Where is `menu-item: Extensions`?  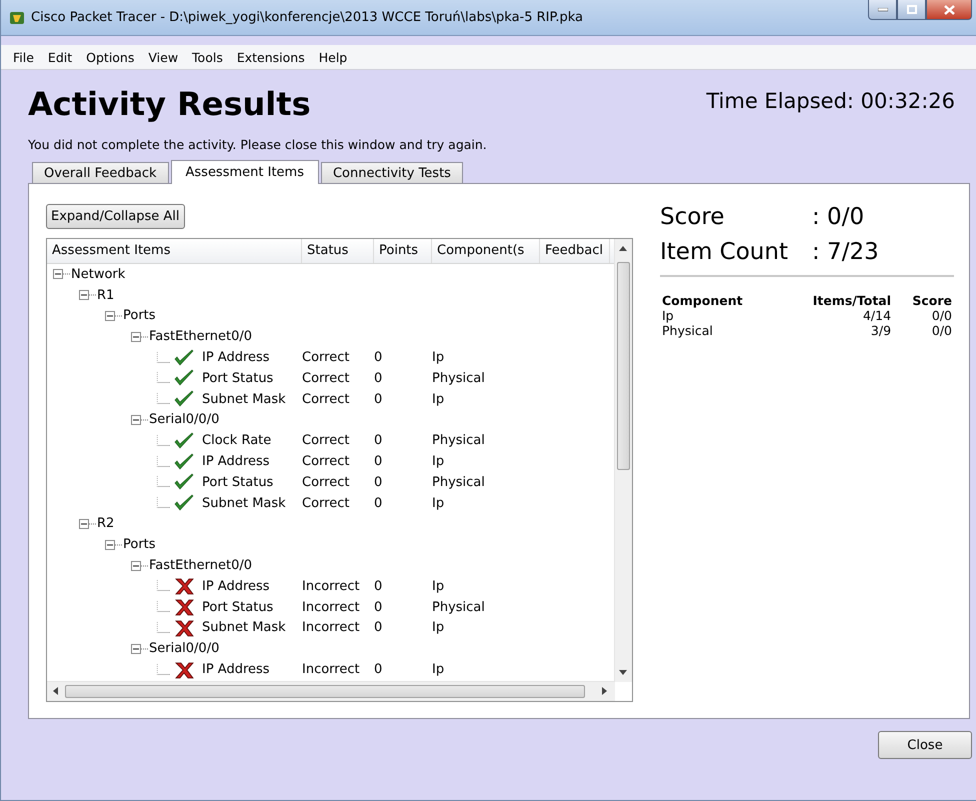 menu-item: Extensions is located at coordinates (271, 57).